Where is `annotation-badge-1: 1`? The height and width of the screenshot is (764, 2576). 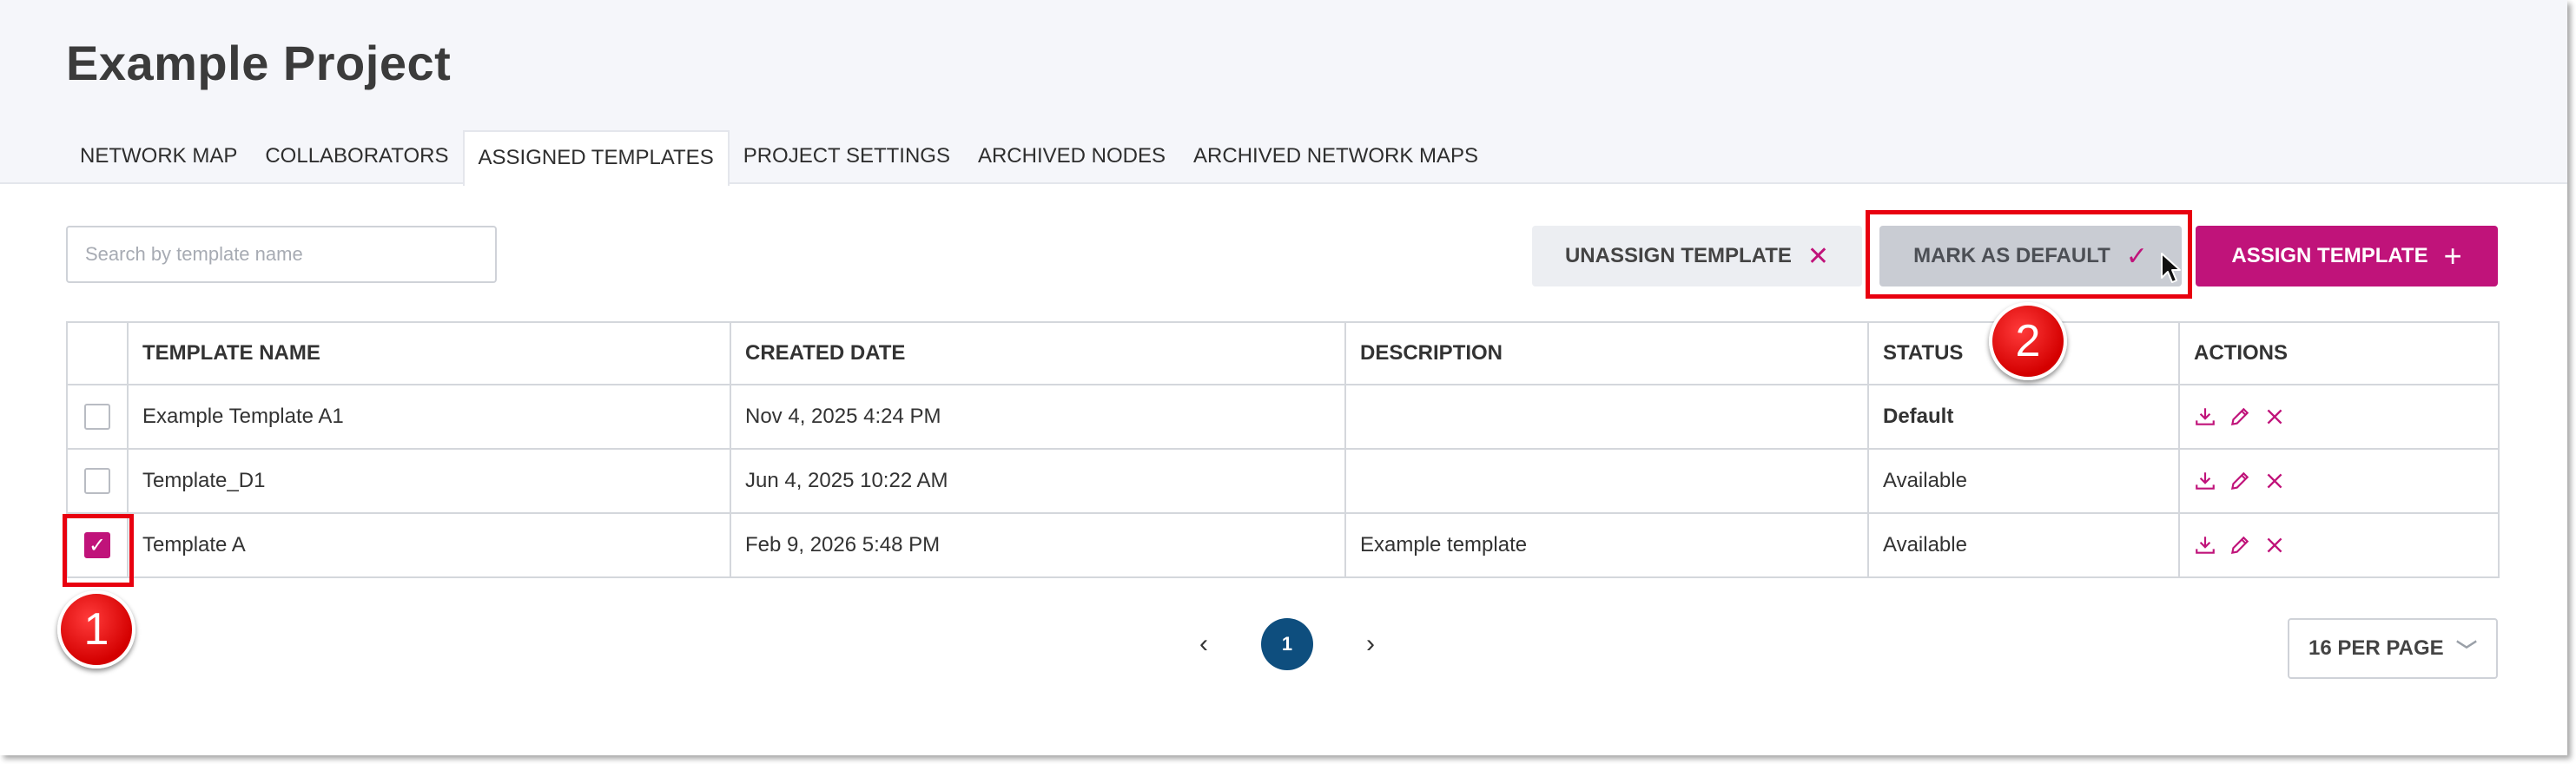
annotation-badge-1: 1 is located at coordinates (96, 629).